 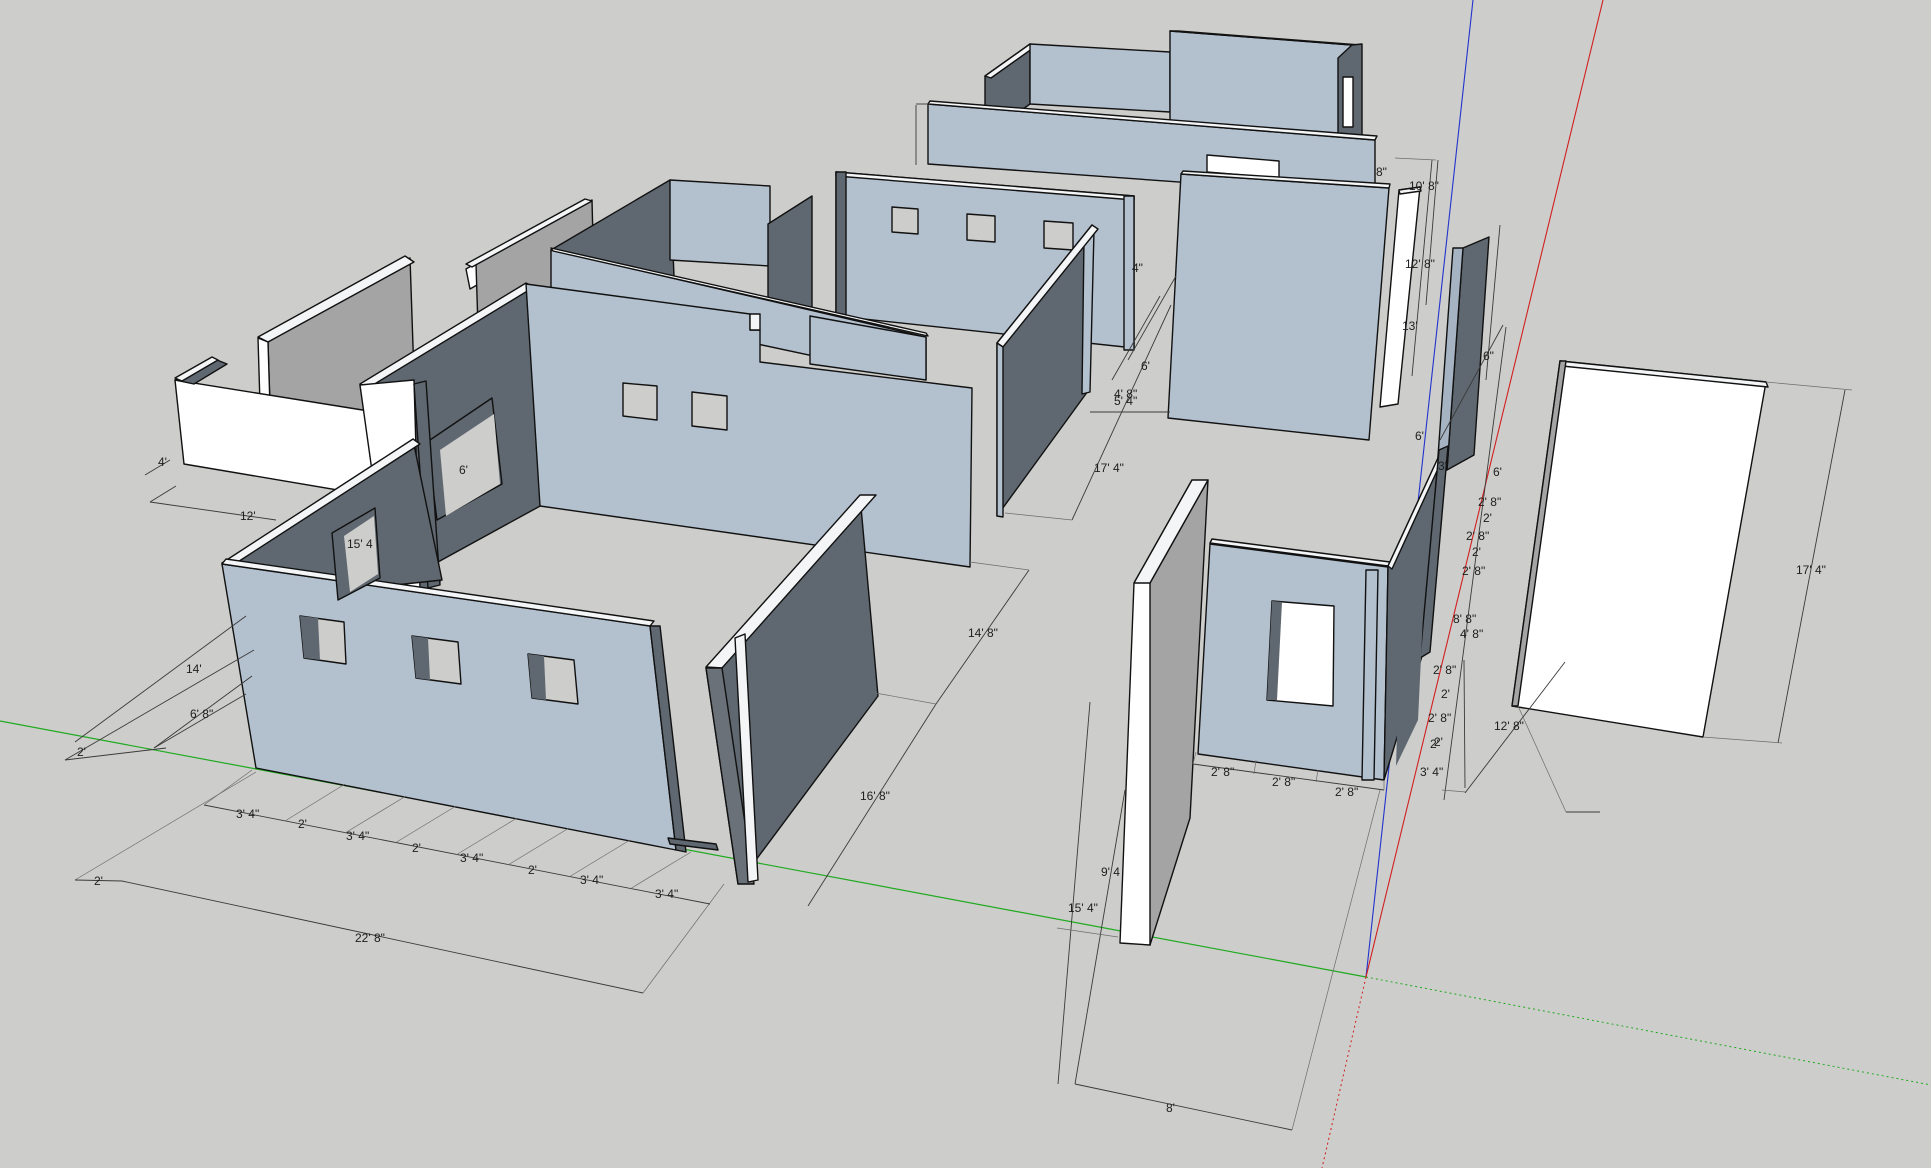 I want to click on dim-label: 15' 4, so click(x=360, y=544).